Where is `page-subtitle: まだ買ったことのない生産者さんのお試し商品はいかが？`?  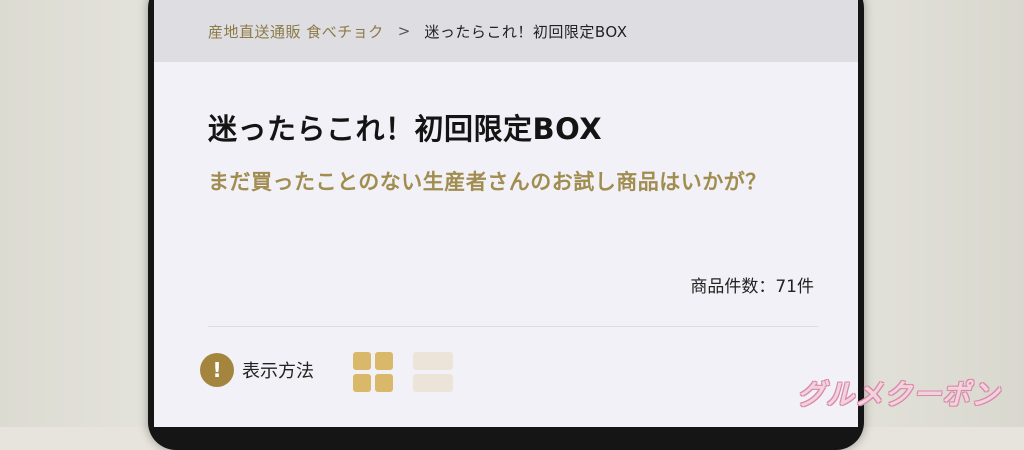 page-subtitle: まだ買ったことのない生産者さんのお試し商品はいかが？ is located at coordinates (487, 182).